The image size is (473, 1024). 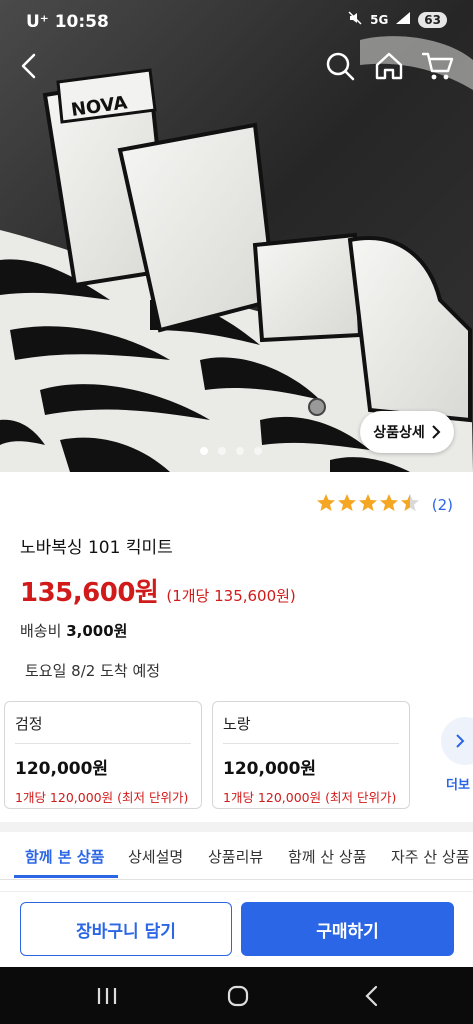 I want to click on back-button, so click(x=30, y=66).